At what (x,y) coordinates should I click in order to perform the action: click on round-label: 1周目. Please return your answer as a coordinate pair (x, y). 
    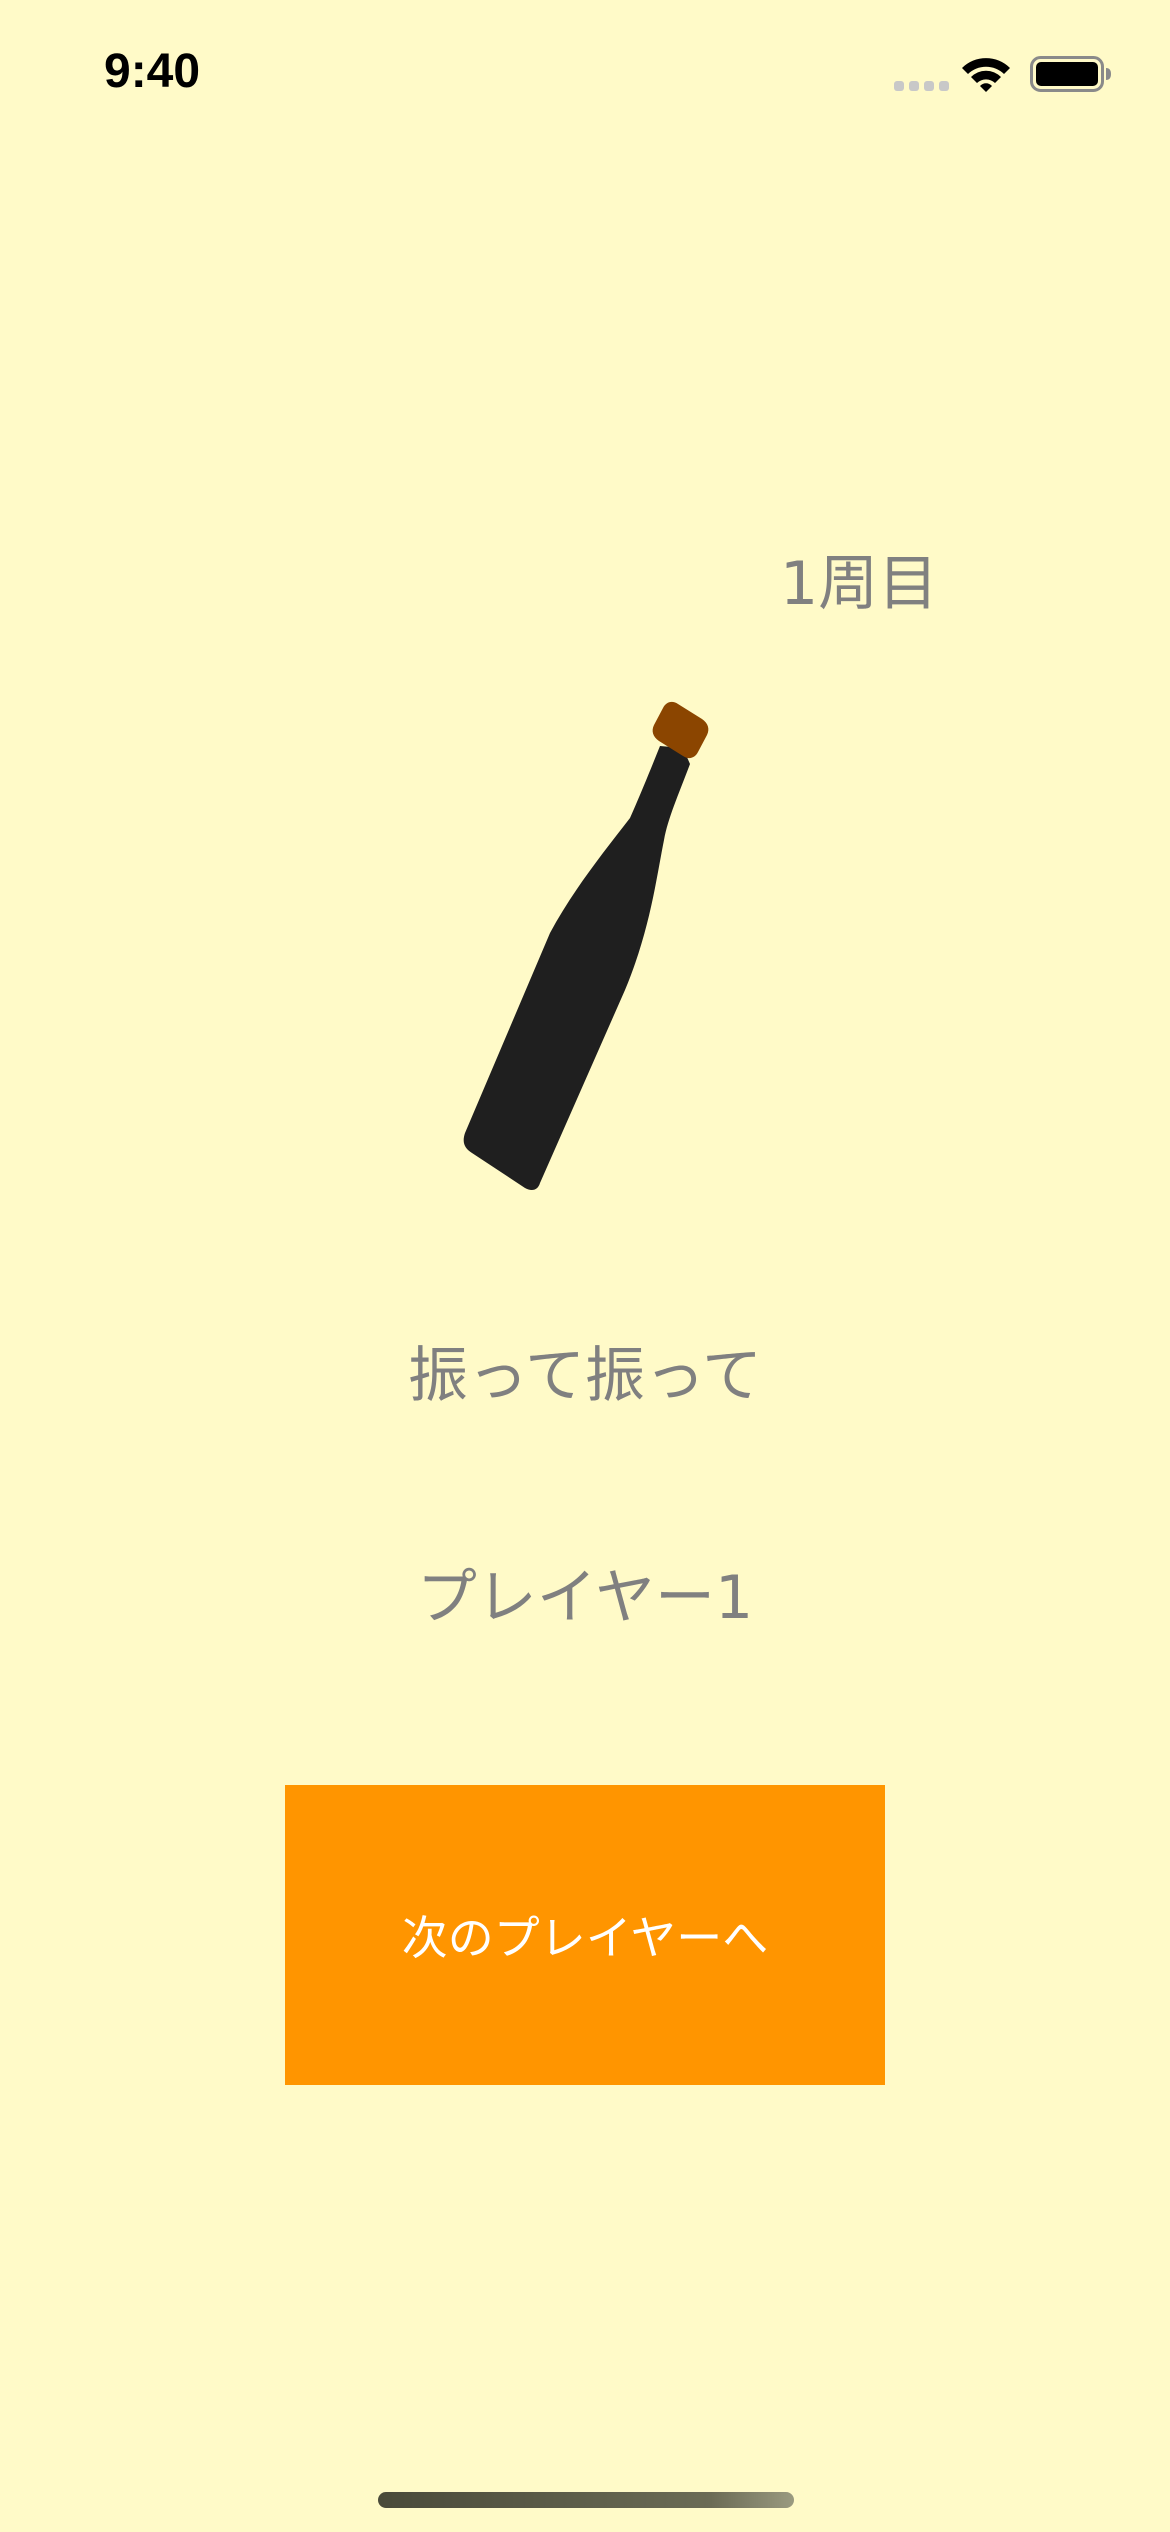
    Looking at the image, I should click on (859, 584).